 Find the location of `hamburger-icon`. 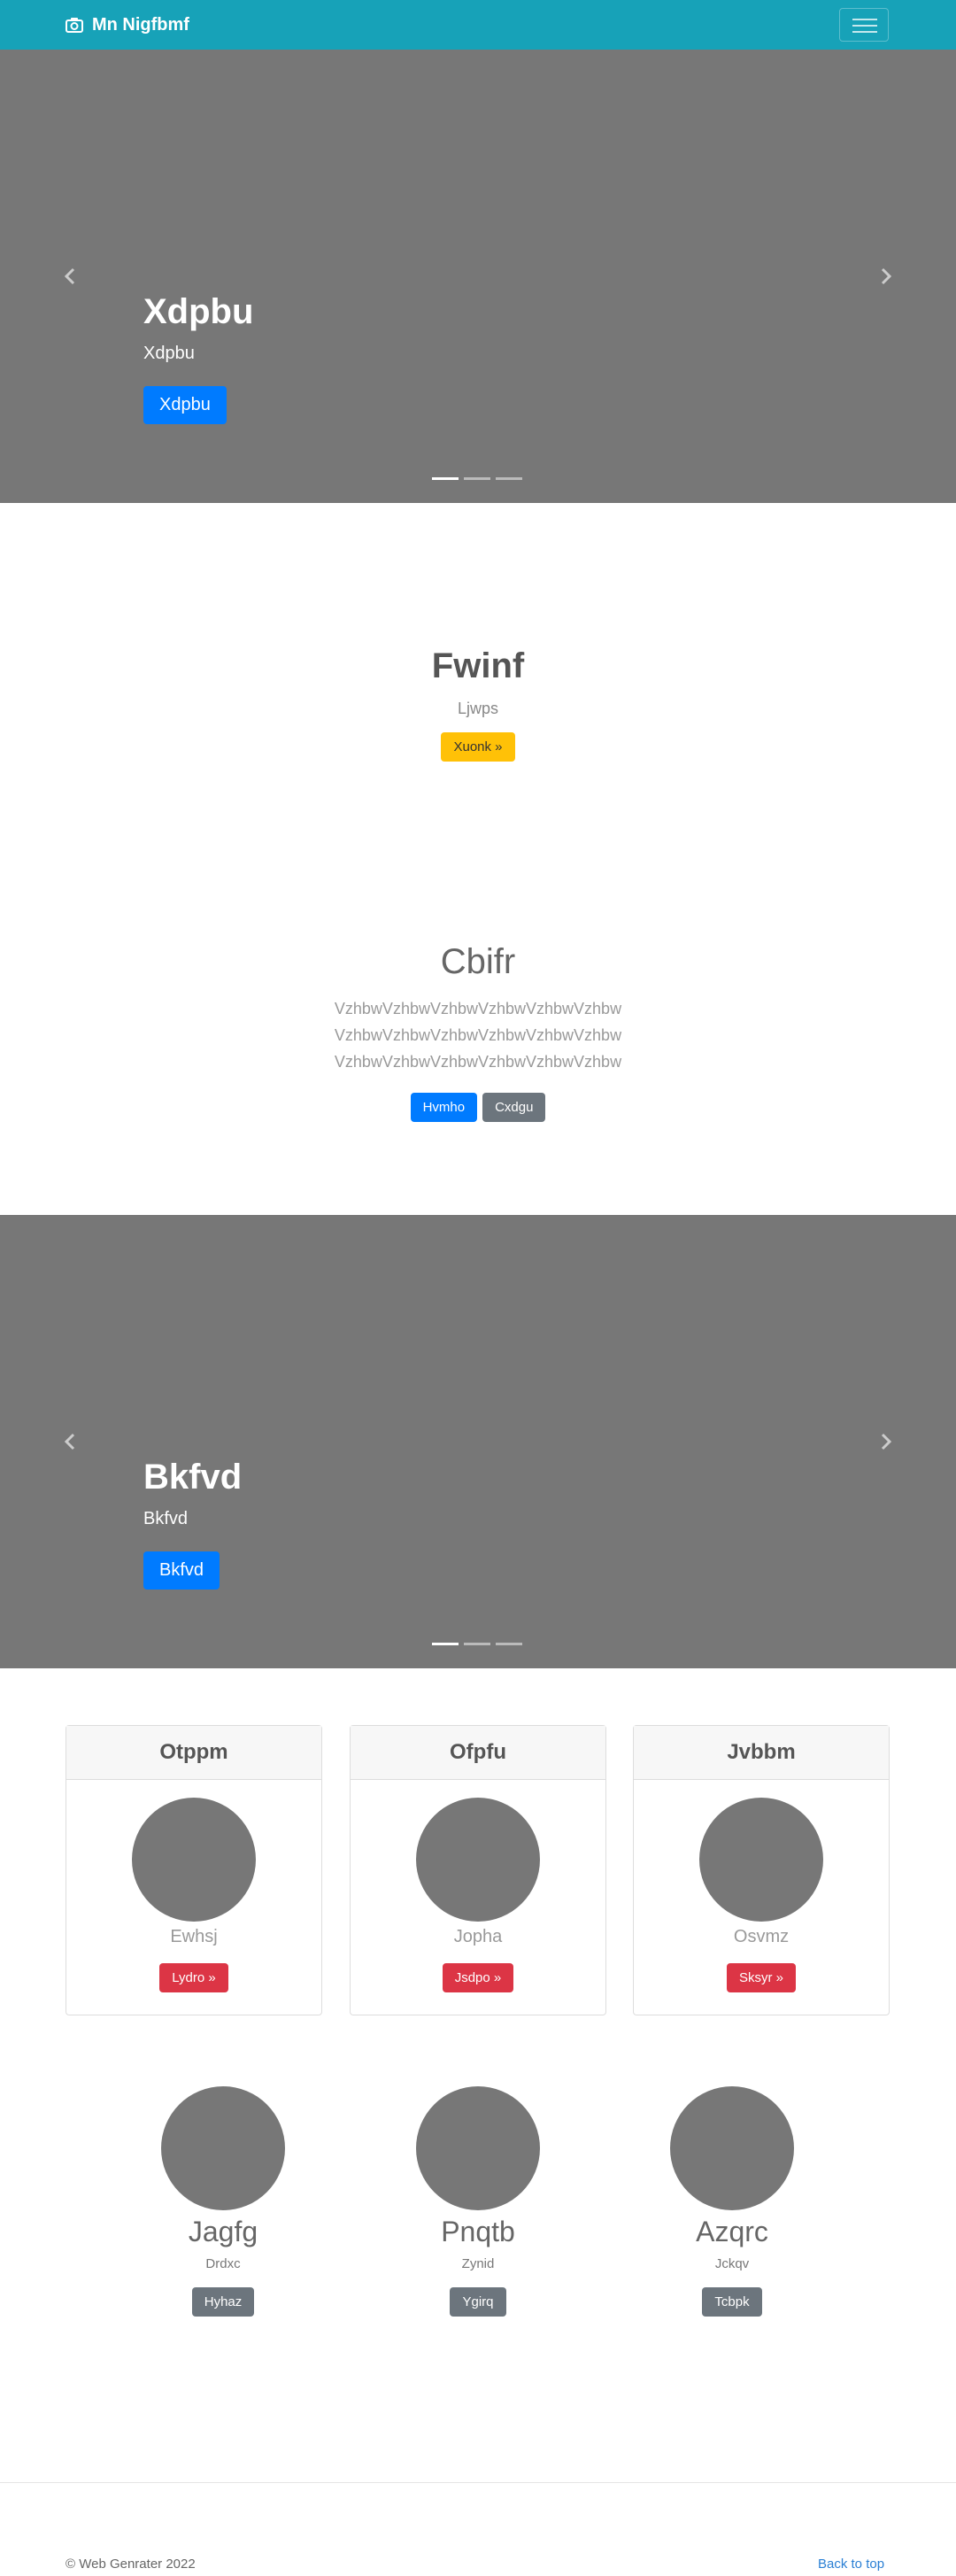

hamburger-icon is located at coordinates (864, 19).